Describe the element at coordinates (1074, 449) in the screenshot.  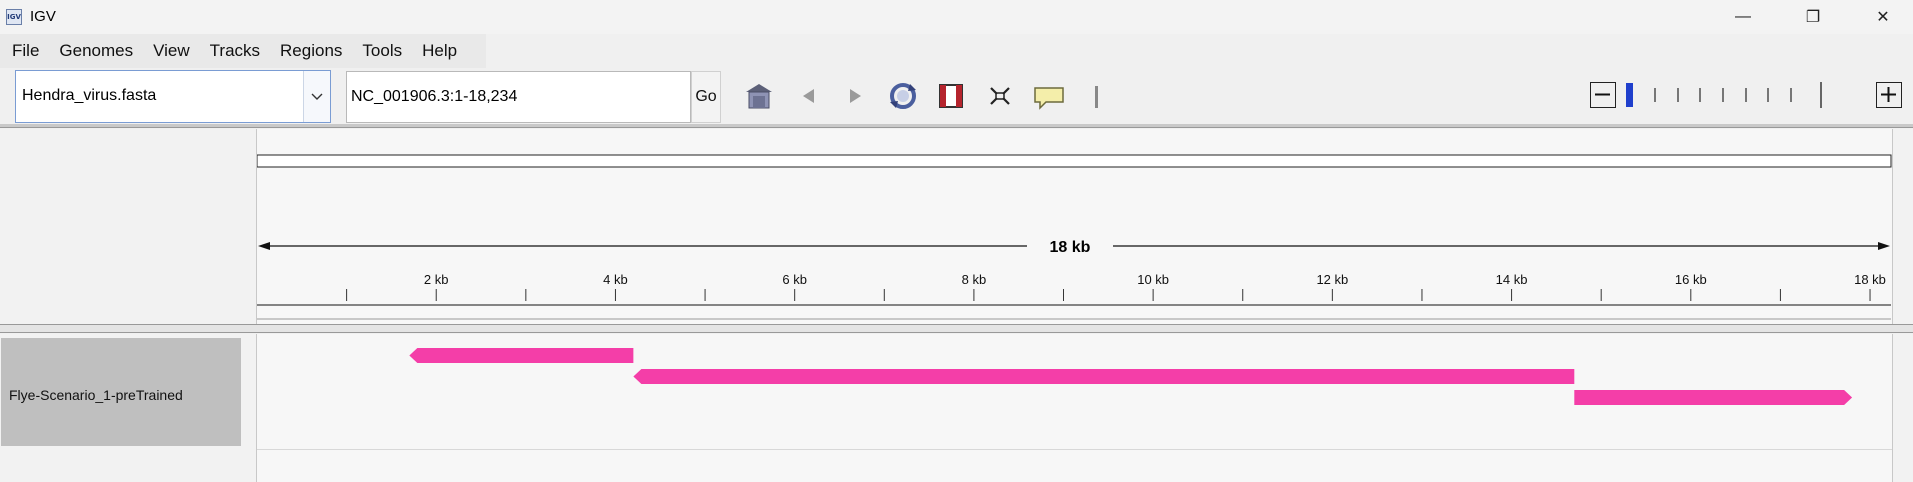
I see `track-divider` at that location.